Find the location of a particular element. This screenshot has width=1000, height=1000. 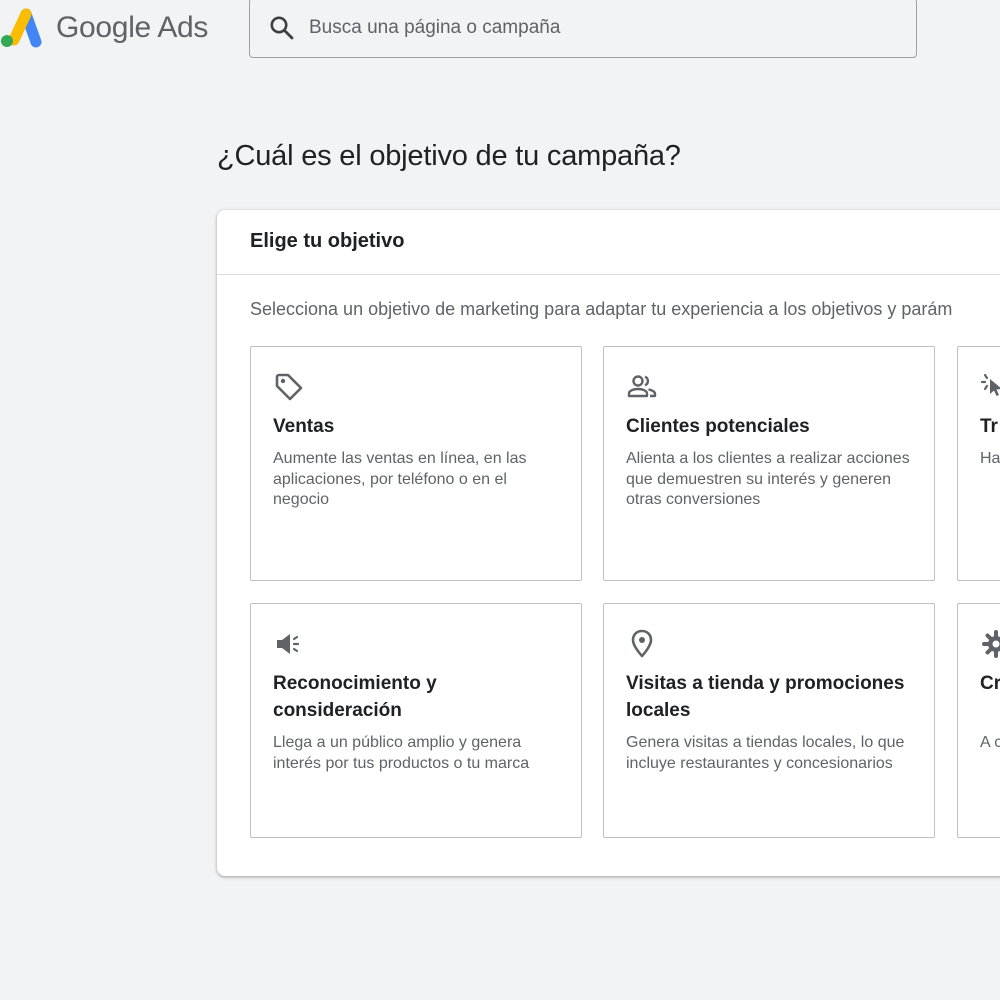

card-title: Clientes potenciales is located at coordinates (718, 426).